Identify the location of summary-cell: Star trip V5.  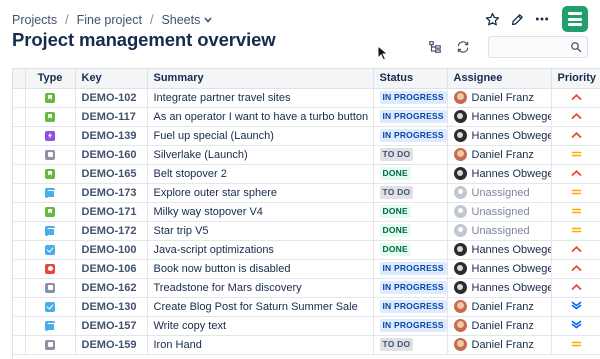
(260, 231).